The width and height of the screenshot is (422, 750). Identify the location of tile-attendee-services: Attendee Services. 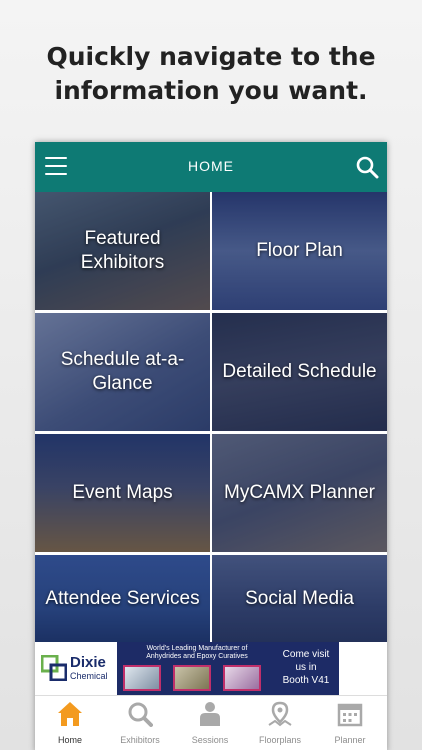
(122, 598).